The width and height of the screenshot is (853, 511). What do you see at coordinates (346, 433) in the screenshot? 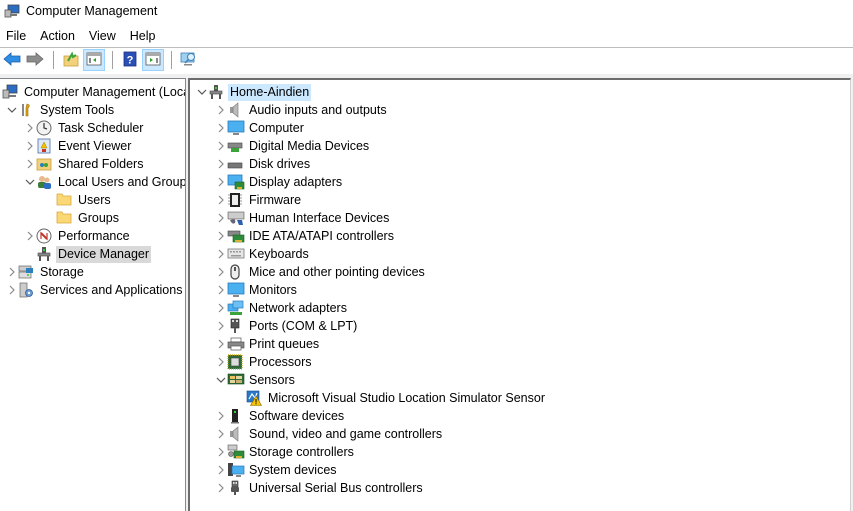
I see `tree-item-label: Sound, video and game controllers` at bounding box center [346, 433].